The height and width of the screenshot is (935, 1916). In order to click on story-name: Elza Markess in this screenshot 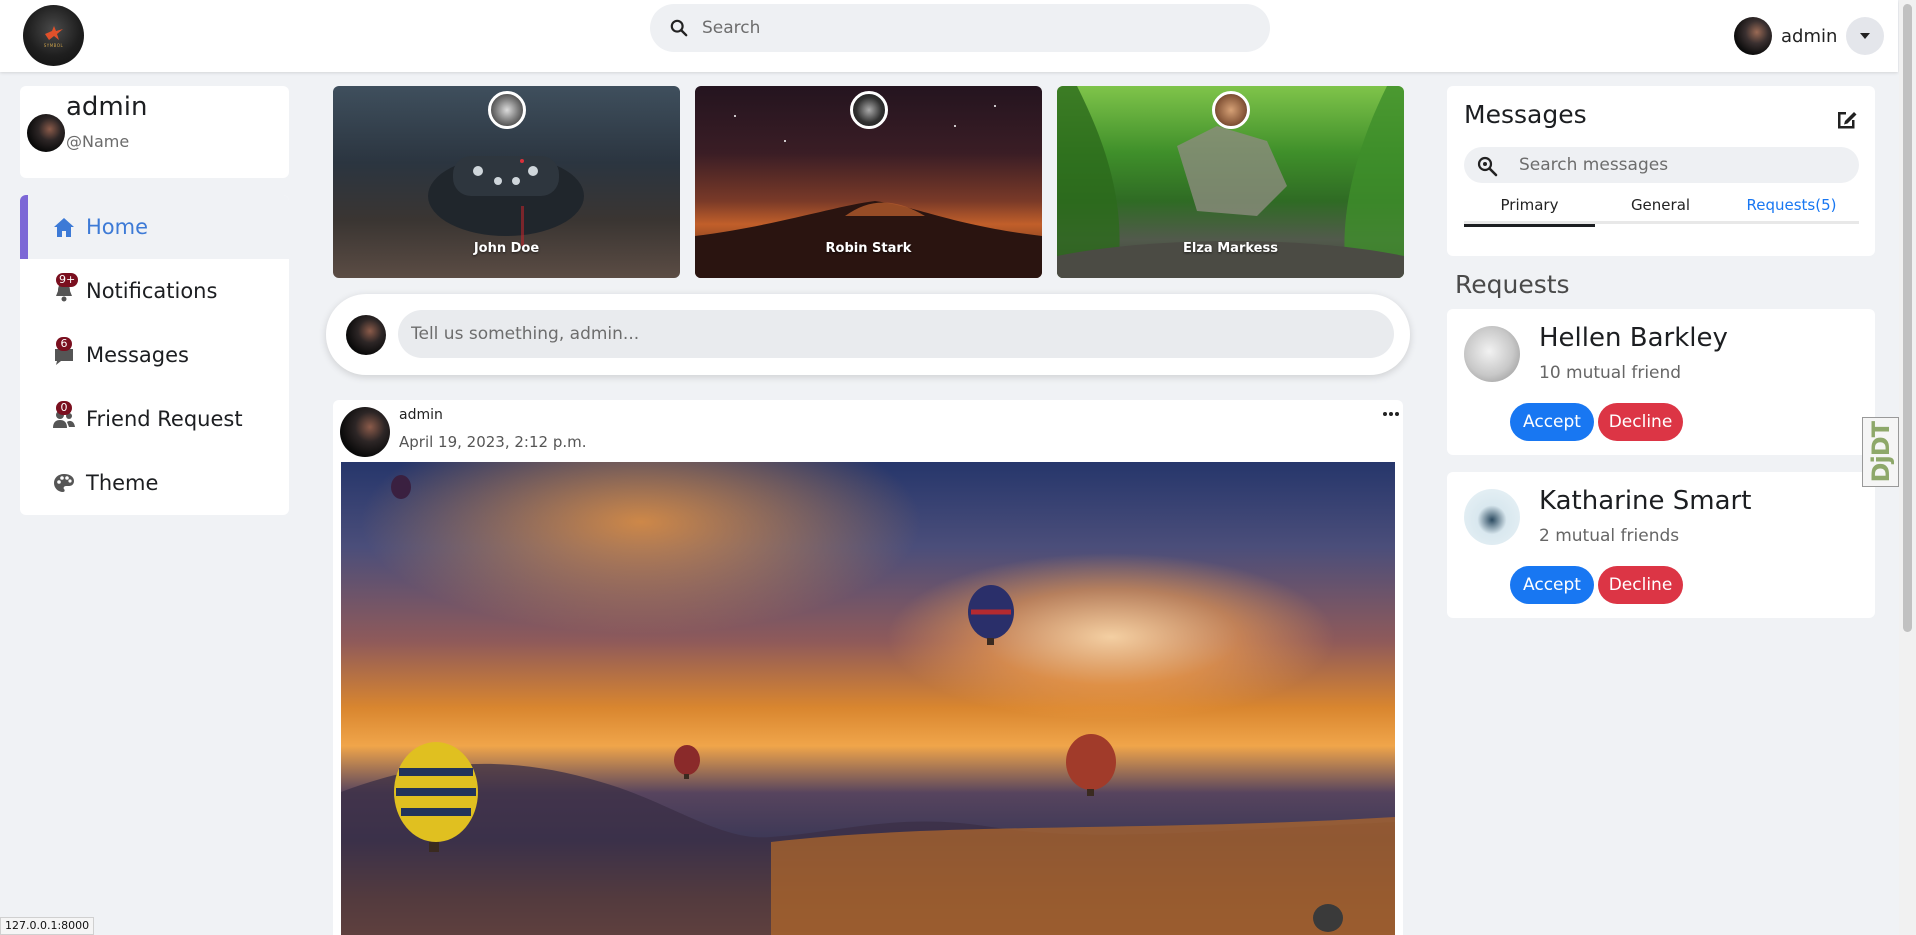, I will do `click(1230, 248)`.